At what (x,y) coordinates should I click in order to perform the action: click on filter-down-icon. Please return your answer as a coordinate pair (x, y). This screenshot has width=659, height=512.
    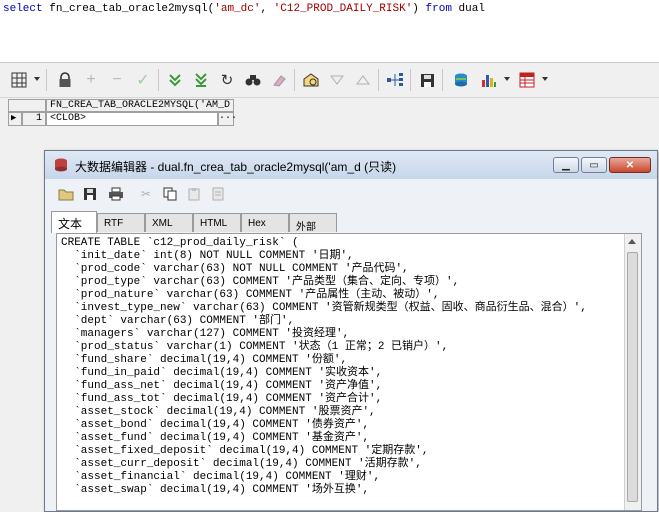
    Looking at the image, I should click on (337, 80).